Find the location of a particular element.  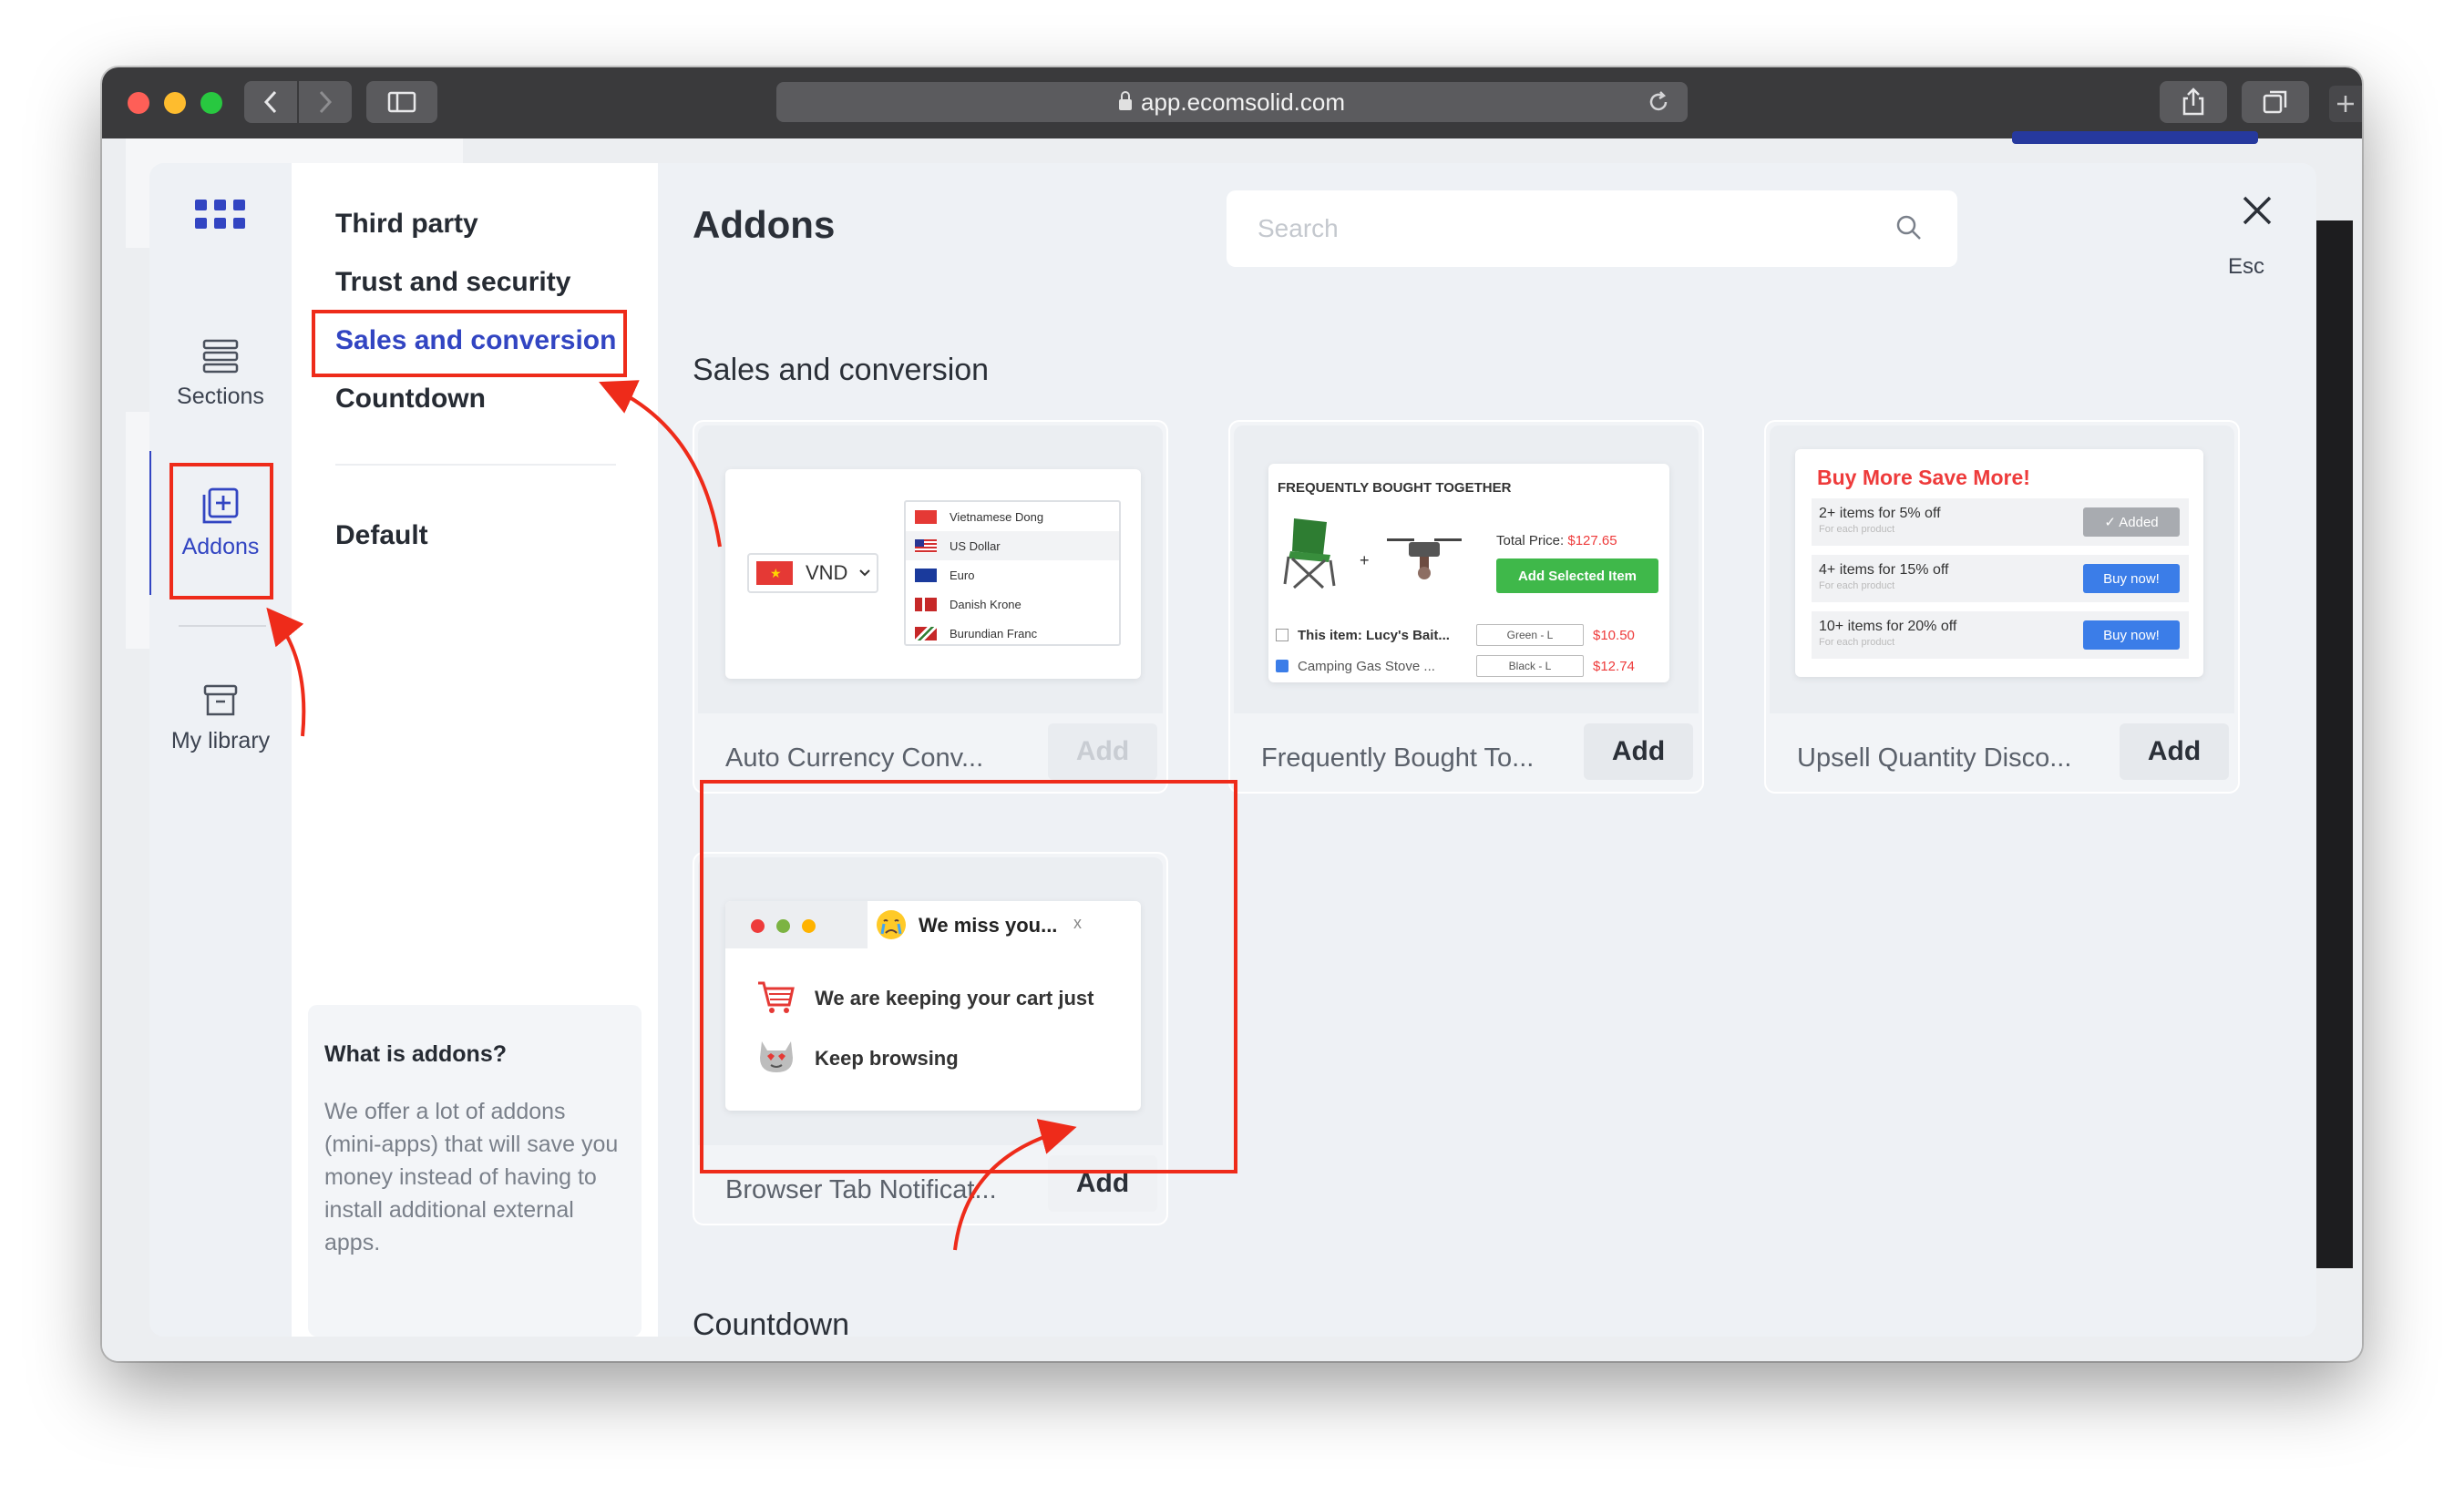

maximize-window-button is located at coordinates (211, 103).